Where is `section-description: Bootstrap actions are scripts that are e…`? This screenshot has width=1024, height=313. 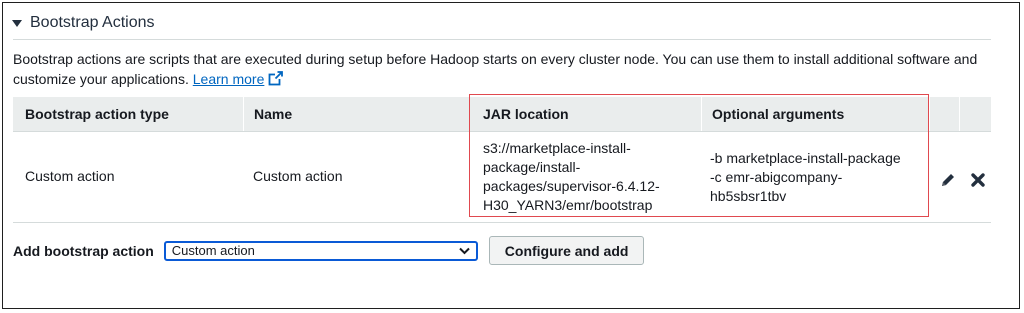
section-description: Bootstrap actions are scripts that are e… is located at coordinates (500, 70).